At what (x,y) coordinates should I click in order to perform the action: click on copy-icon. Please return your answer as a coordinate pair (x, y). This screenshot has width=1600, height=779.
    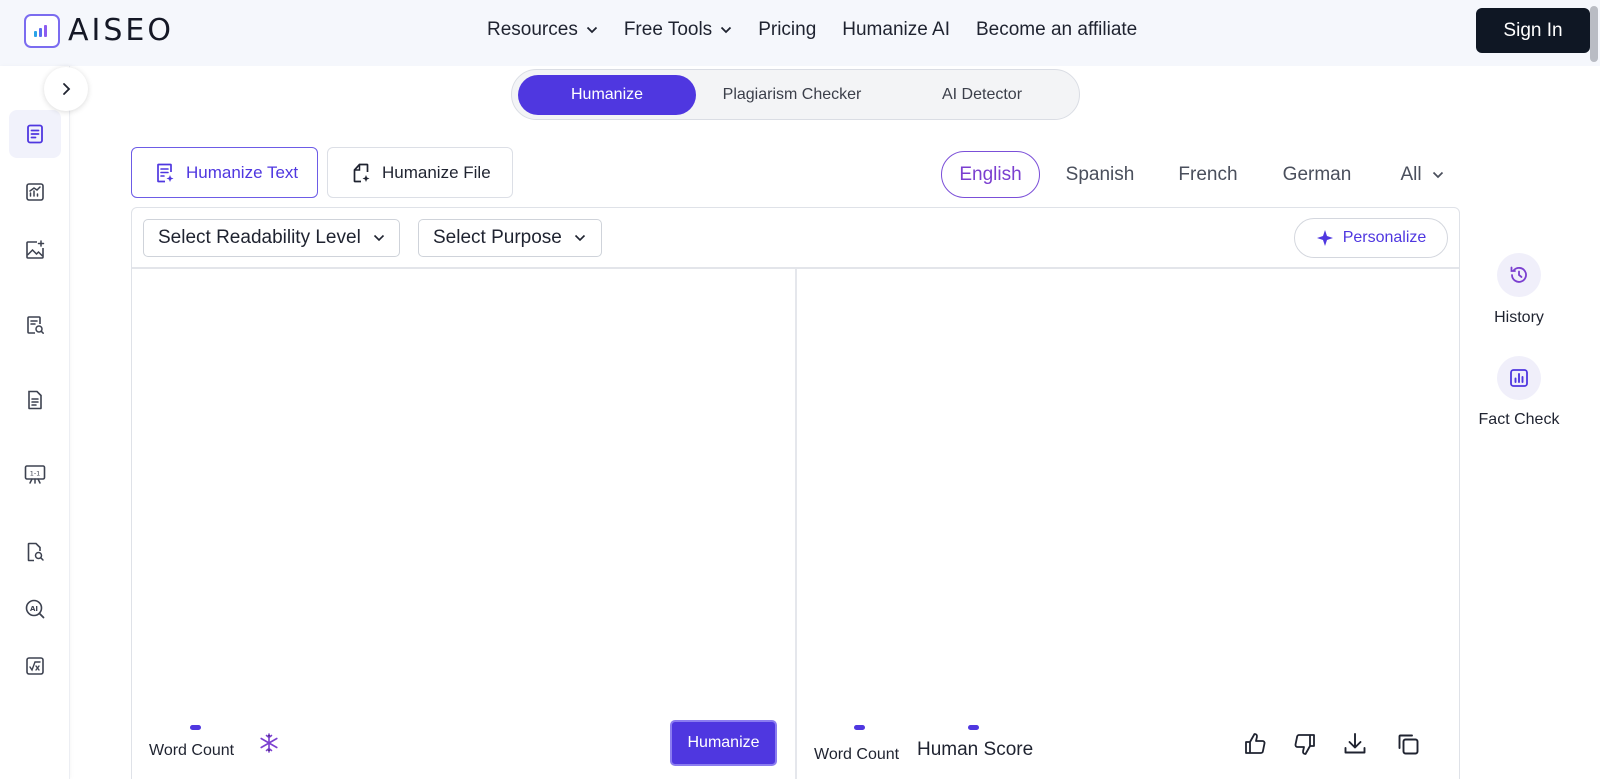
    Looking at the image, I should click on (1408, 744).